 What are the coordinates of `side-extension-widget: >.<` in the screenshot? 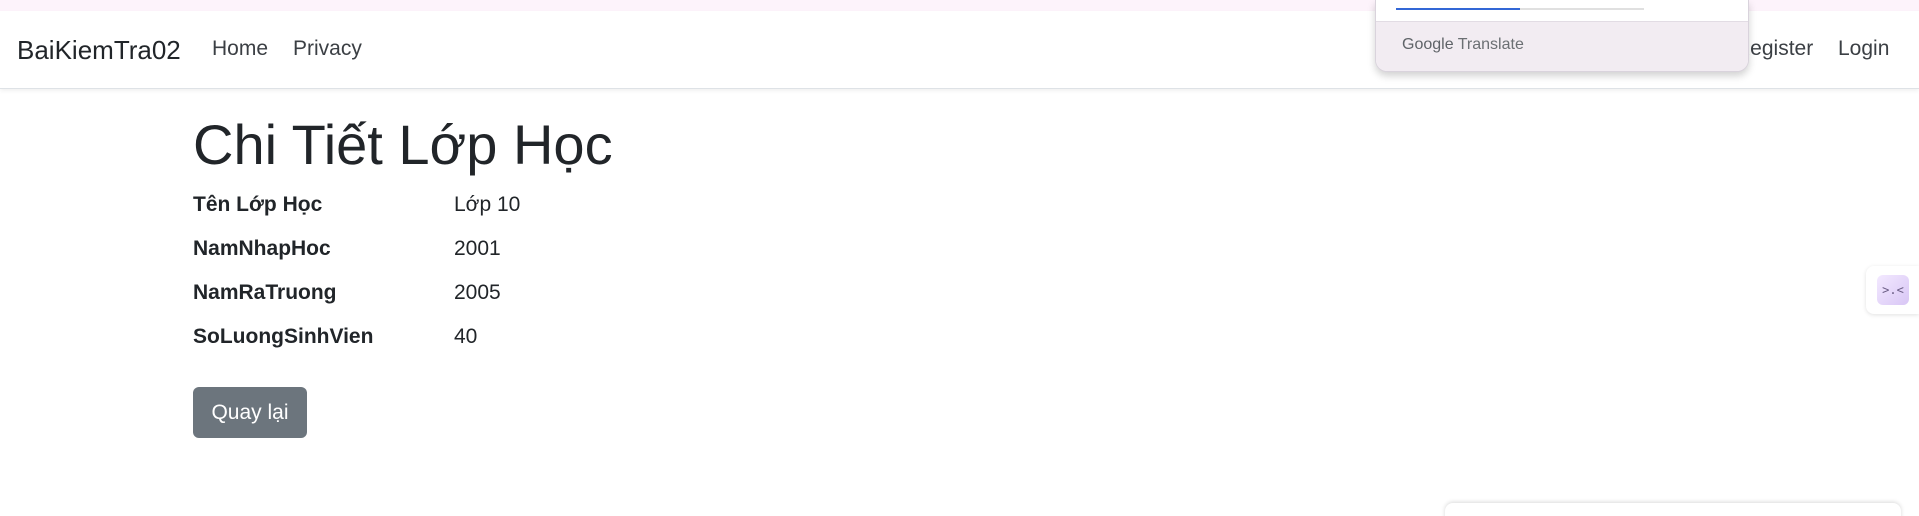 It's located at (1892, 290).